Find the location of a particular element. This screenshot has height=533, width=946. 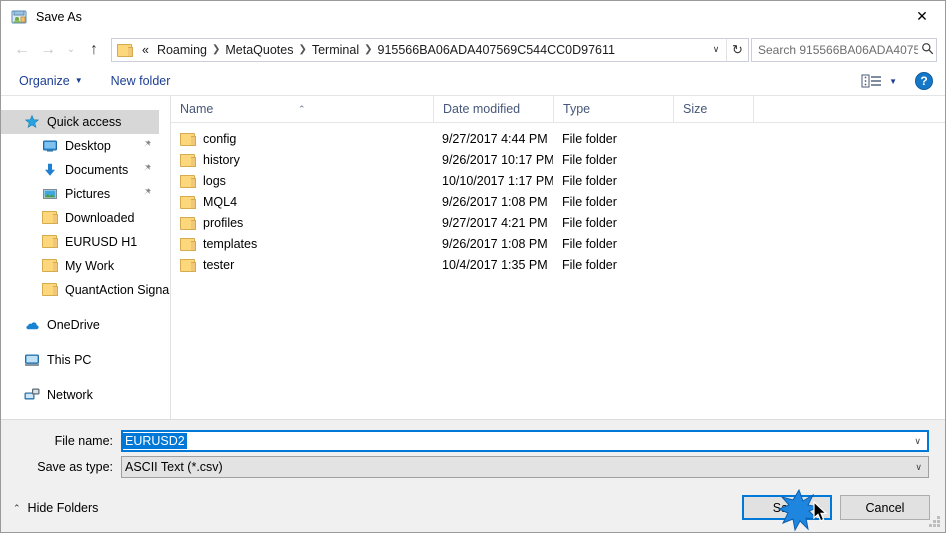

chevron-down-icon: ▼ is located at coordinates (893, 81).